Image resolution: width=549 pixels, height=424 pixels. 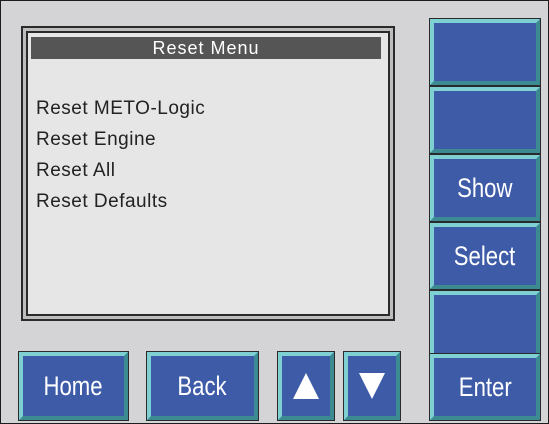 What do you see at coordinates (485, 120) in the screenshot?
I see `softkey-2-button` at bounding box center [485, 120].